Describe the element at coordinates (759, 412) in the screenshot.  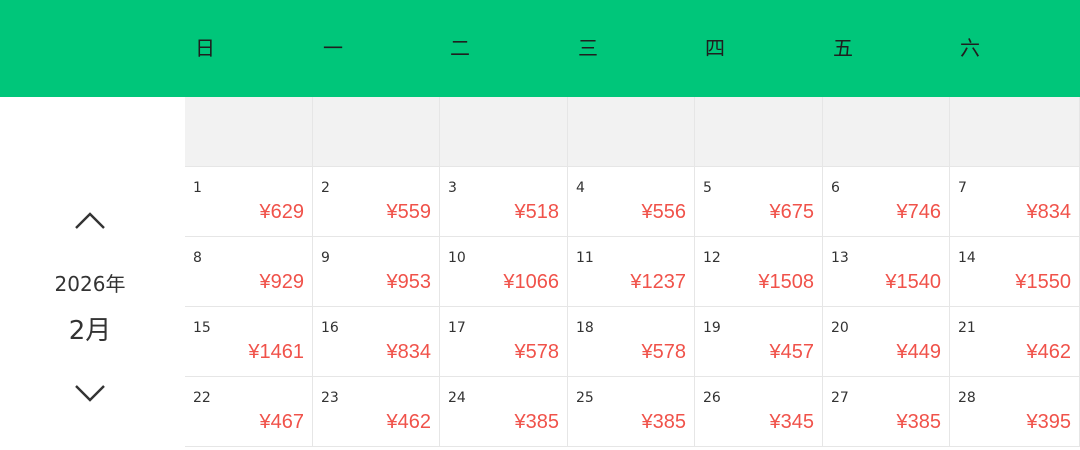
I see `day-cell: 26 ¥345` at that location.